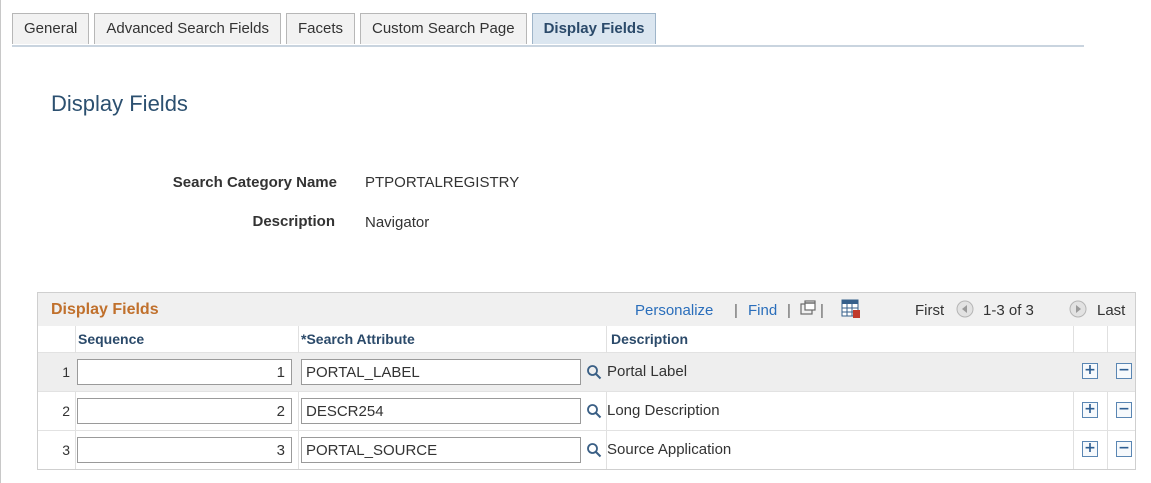  Describe the element at coordinates (548, 46) in the screenshot. I see `tab-underline` at that location.